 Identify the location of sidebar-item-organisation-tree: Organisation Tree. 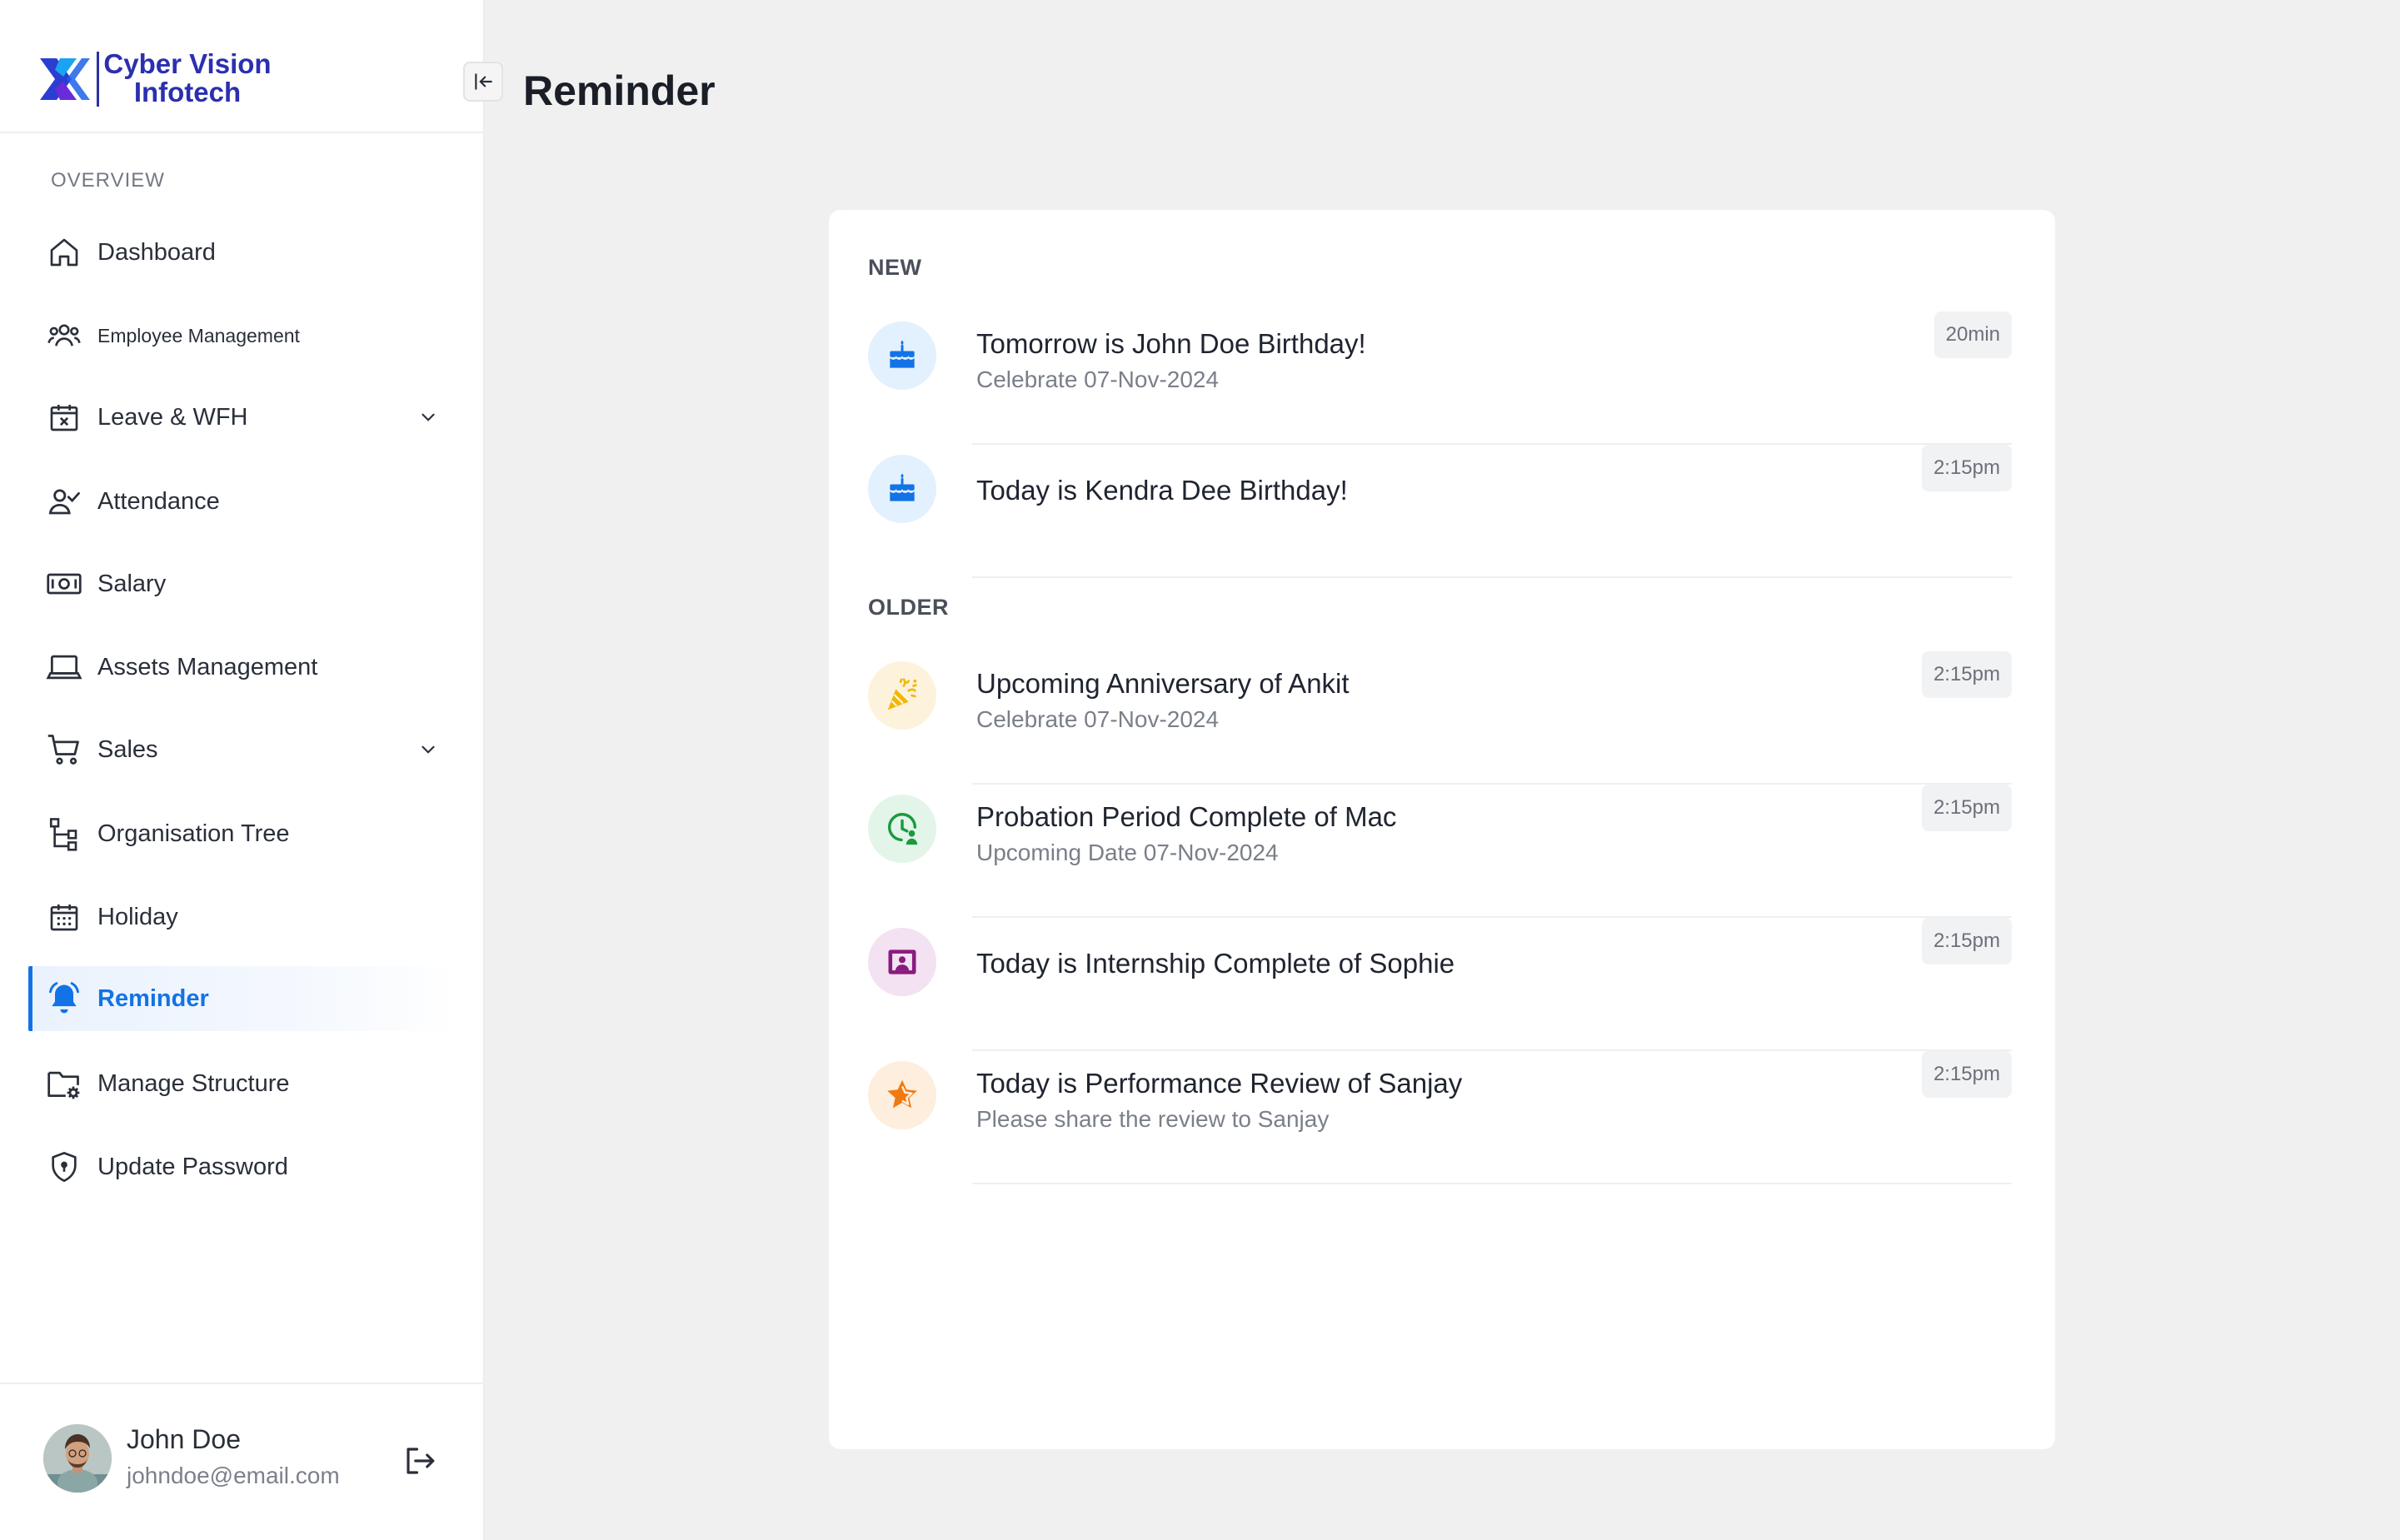
(241, 833).